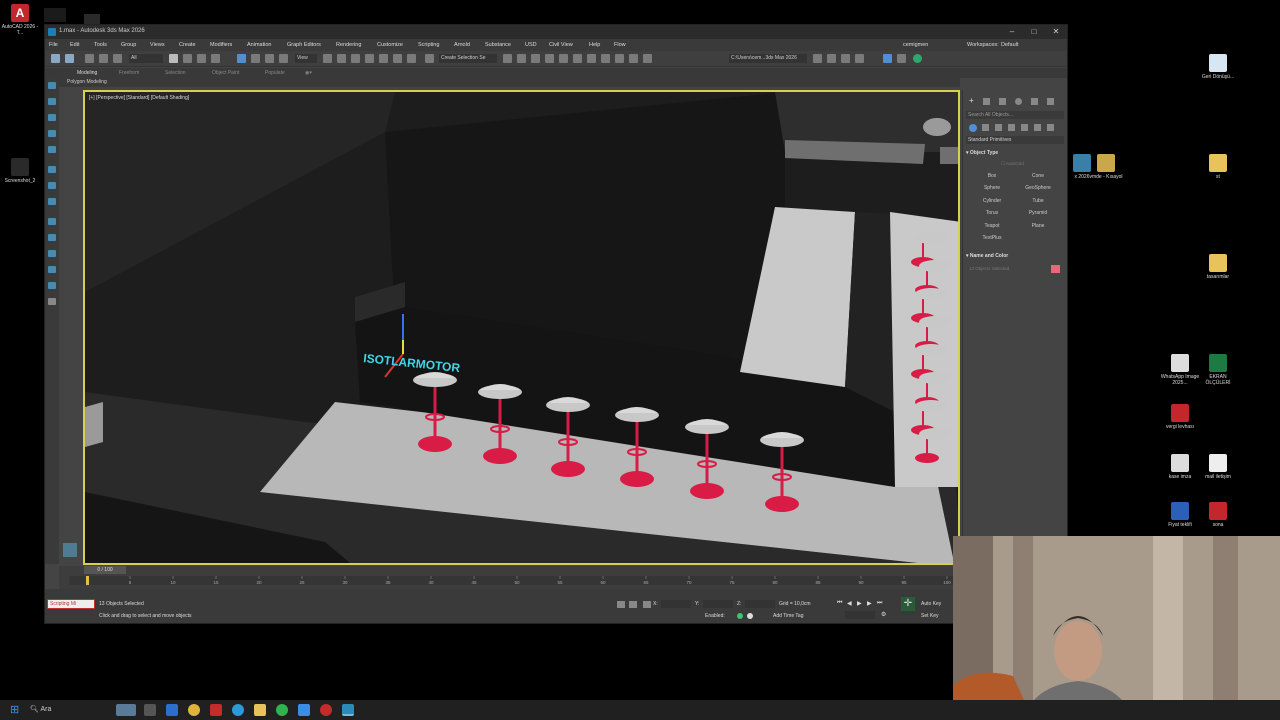 This screenshot has height=720, width=1280. Describe the element at coordinates (275, 73) in the screenshot. I see `ribbon-tab-populate: Populate` at that location.